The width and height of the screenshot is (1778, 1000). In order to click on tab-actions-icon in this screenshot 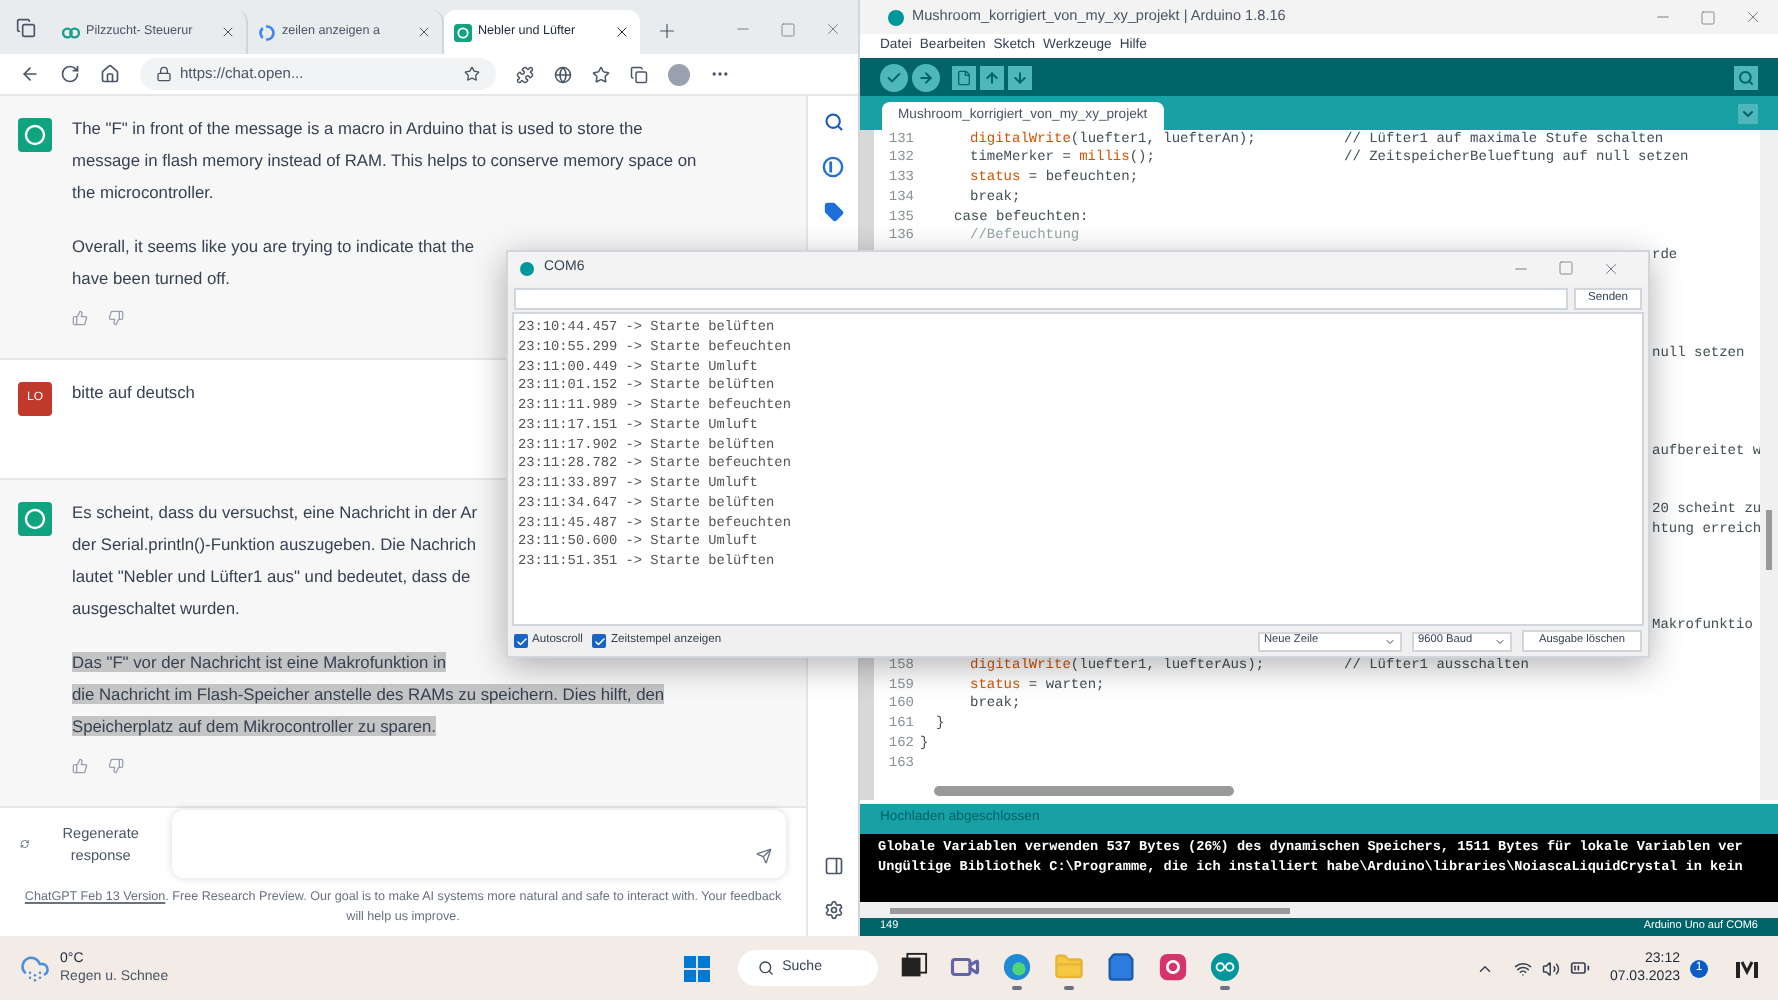, I will do `click(26, 28)`.